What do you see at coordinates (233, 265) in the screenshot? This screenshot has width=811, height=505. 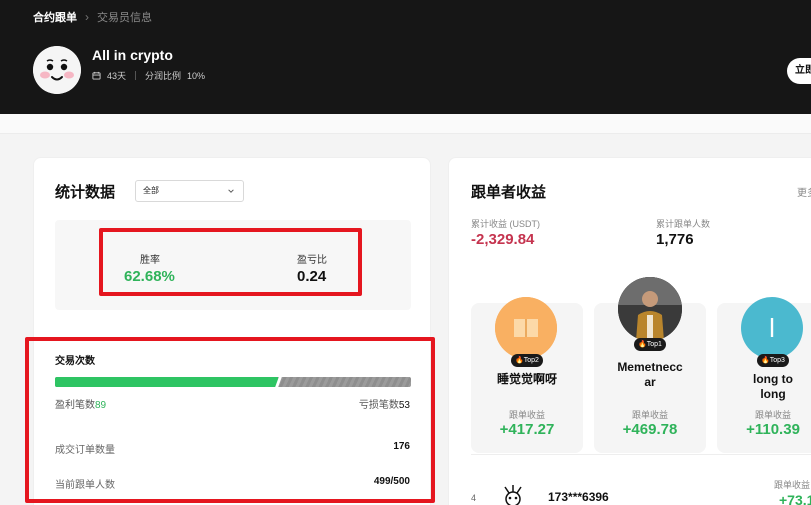 I see `ratio-panel` at bounding box center [233, 265].